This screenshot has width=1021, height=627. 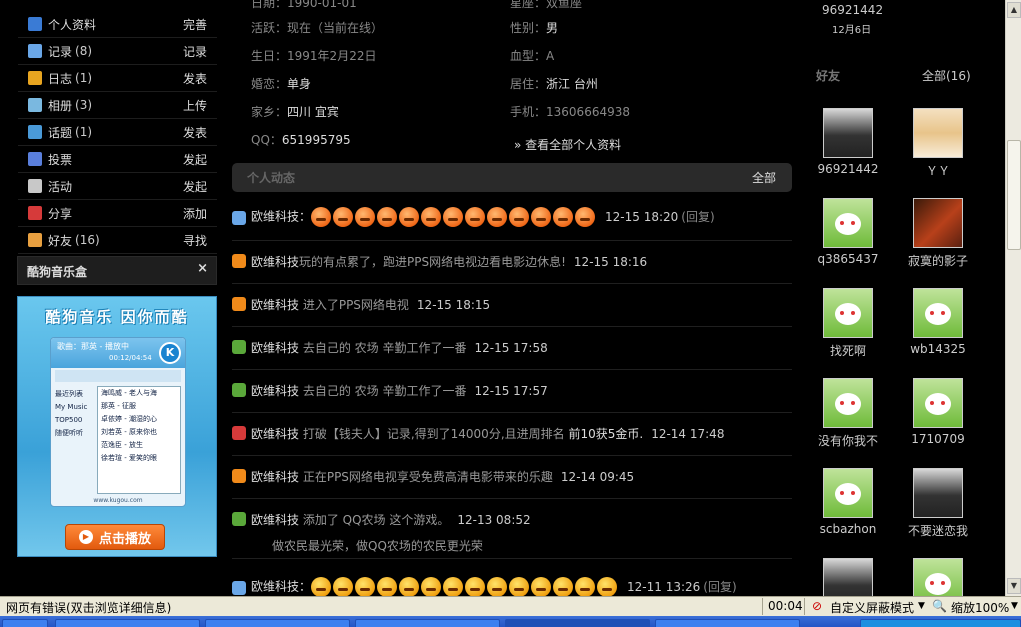 I want to click on scroll-thumb, so click(x=1014, y=195).